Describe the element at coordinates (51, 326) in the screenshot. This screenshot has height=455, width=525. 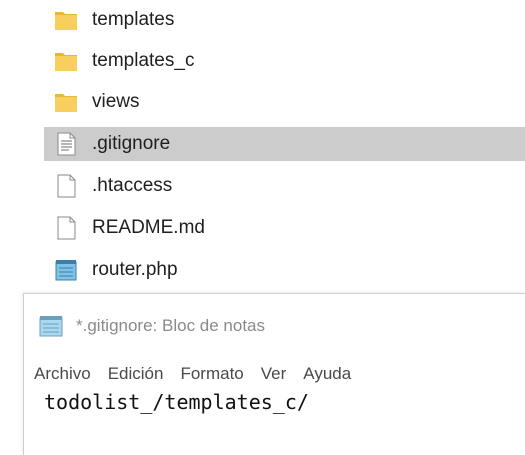
I see `notepad-app-icon` at that location.